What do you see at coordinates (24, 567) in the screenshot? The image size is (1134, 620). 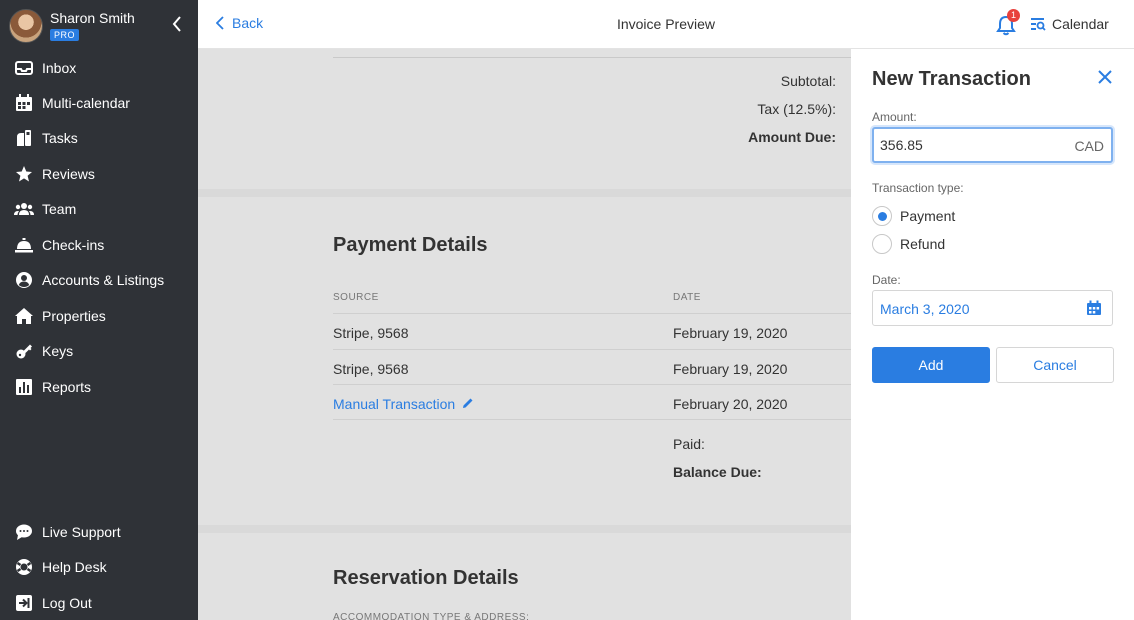 I see `lifebuoy-icon` at bounding box center [24, 567].